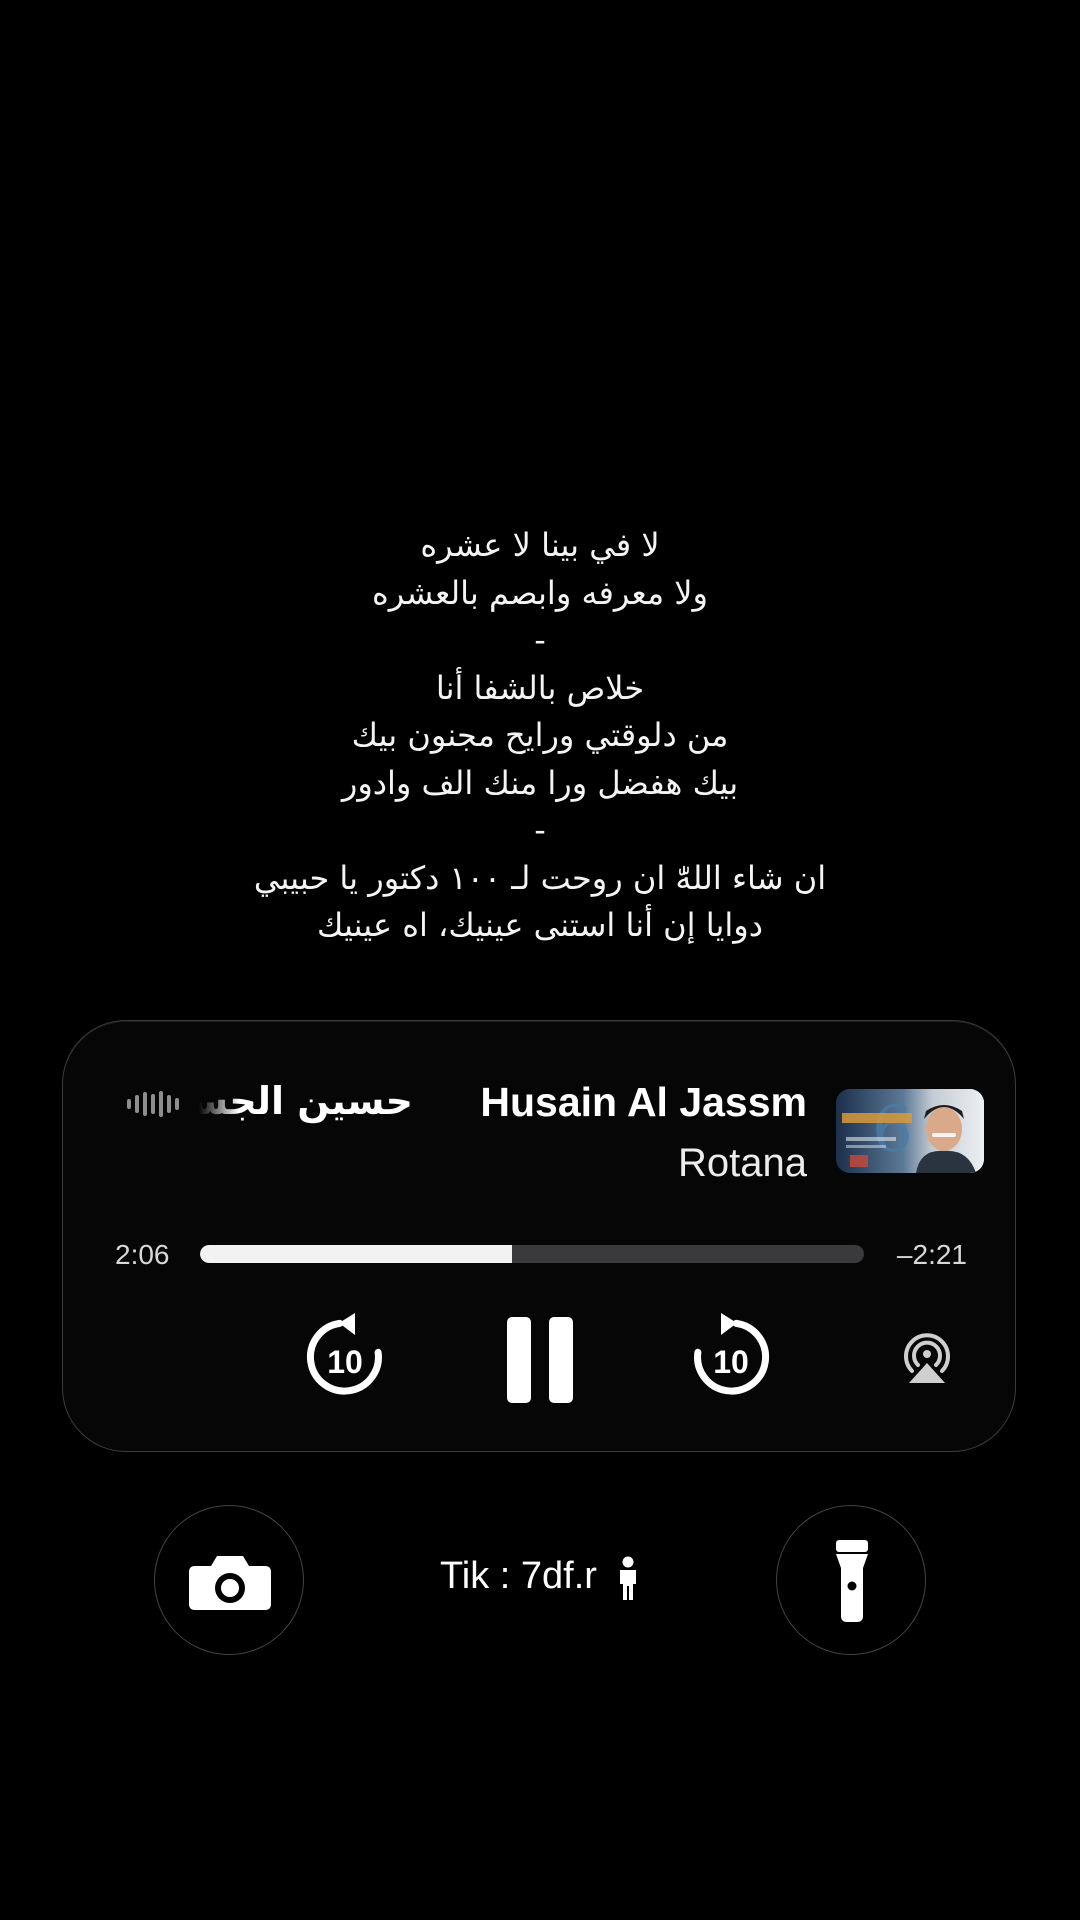 The height and width of the screenshot is (1920, 1080). Describe the element at coordinates (230, 1583) in the screenshot. I see `camera-icon` at that location.